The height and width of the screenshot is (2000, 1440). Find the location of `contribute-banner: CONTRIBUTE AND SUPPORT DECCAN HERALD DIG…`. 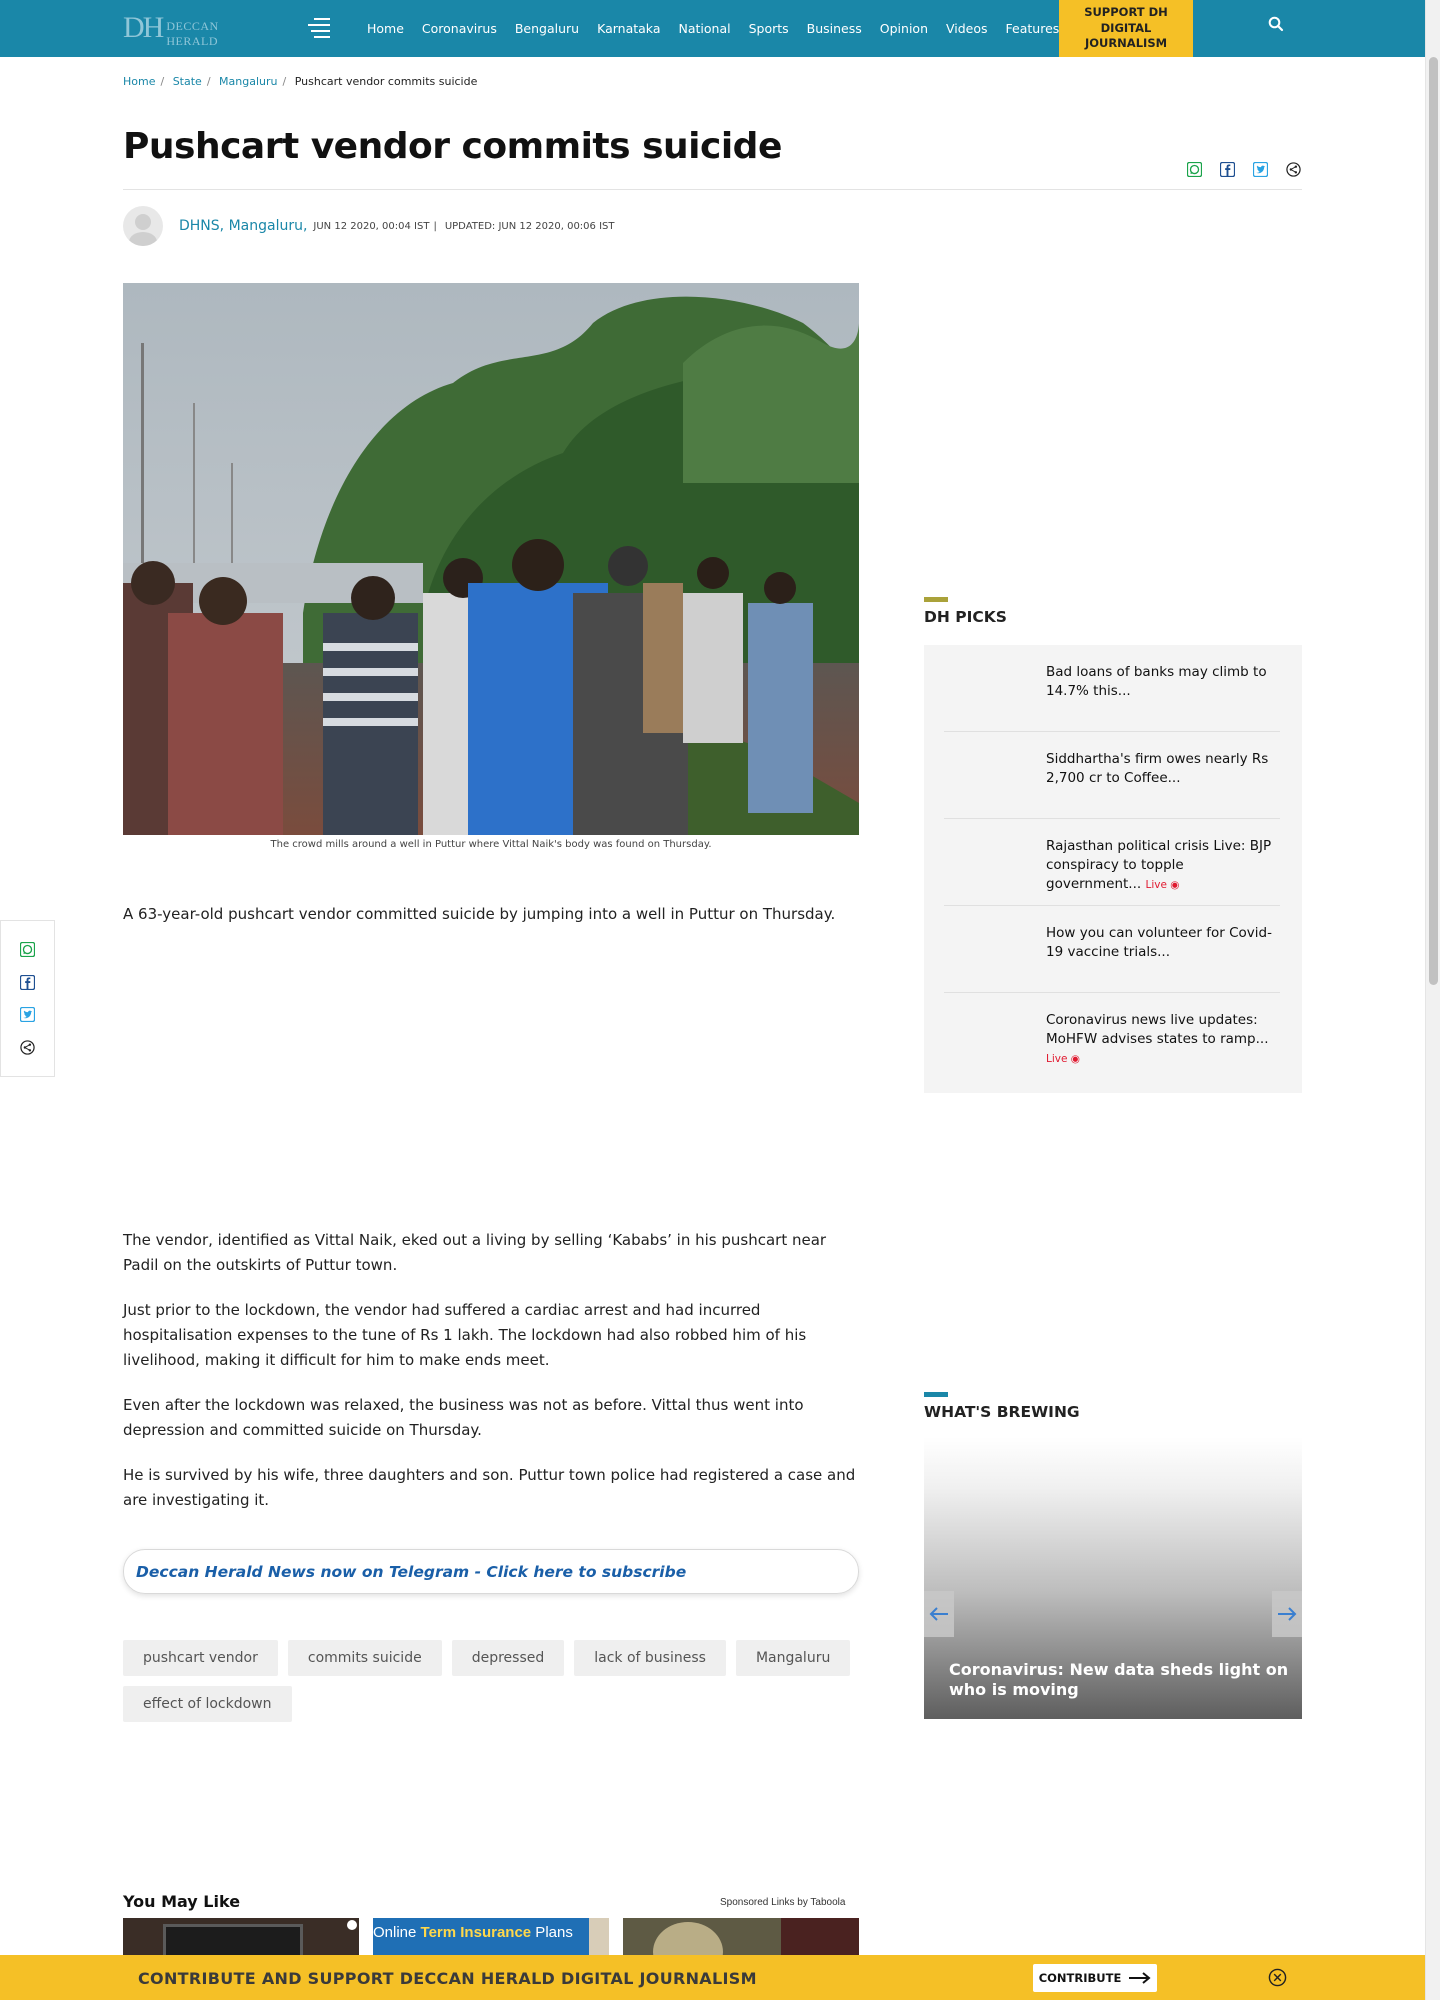

contribute-banner: CONTRIBUTE AND SUPPORT DECCAN HERALD DIG… is located at coordinates (712, 1977).